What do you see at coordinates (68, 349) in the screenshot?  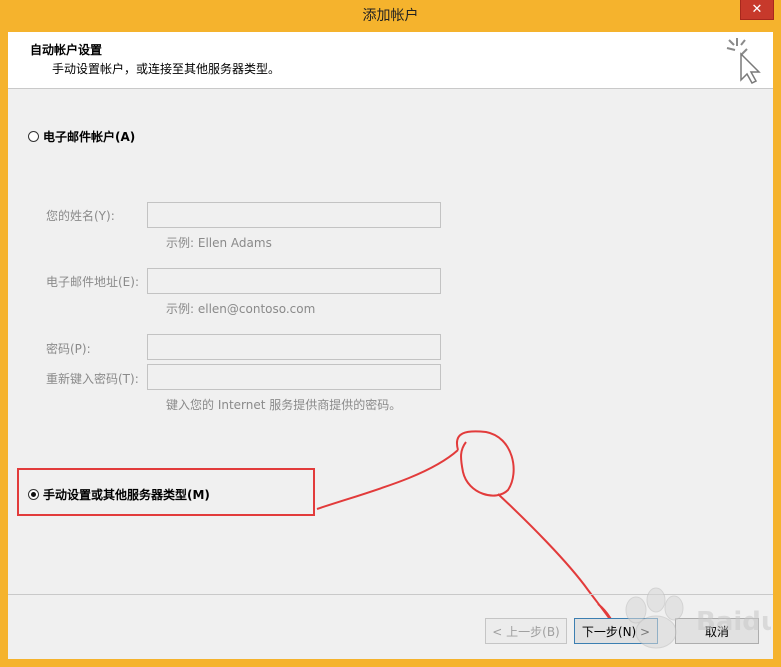 I see `password-label: 密码(P):` at bounding box center [68, 349].